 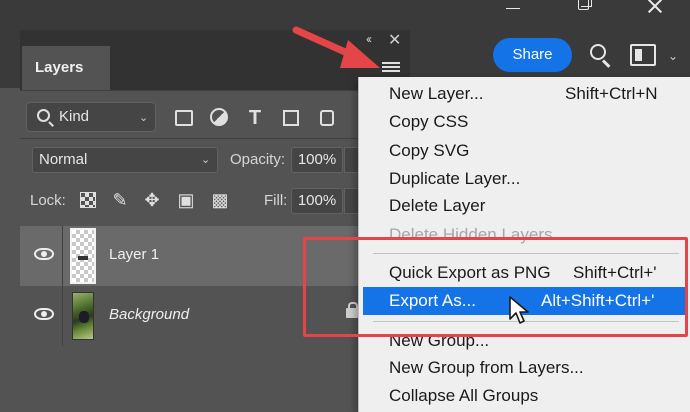 What do you see at coordinates (532, 55) in the screenshot?
I see `share-button: Share` at bounding box center [532, 55].